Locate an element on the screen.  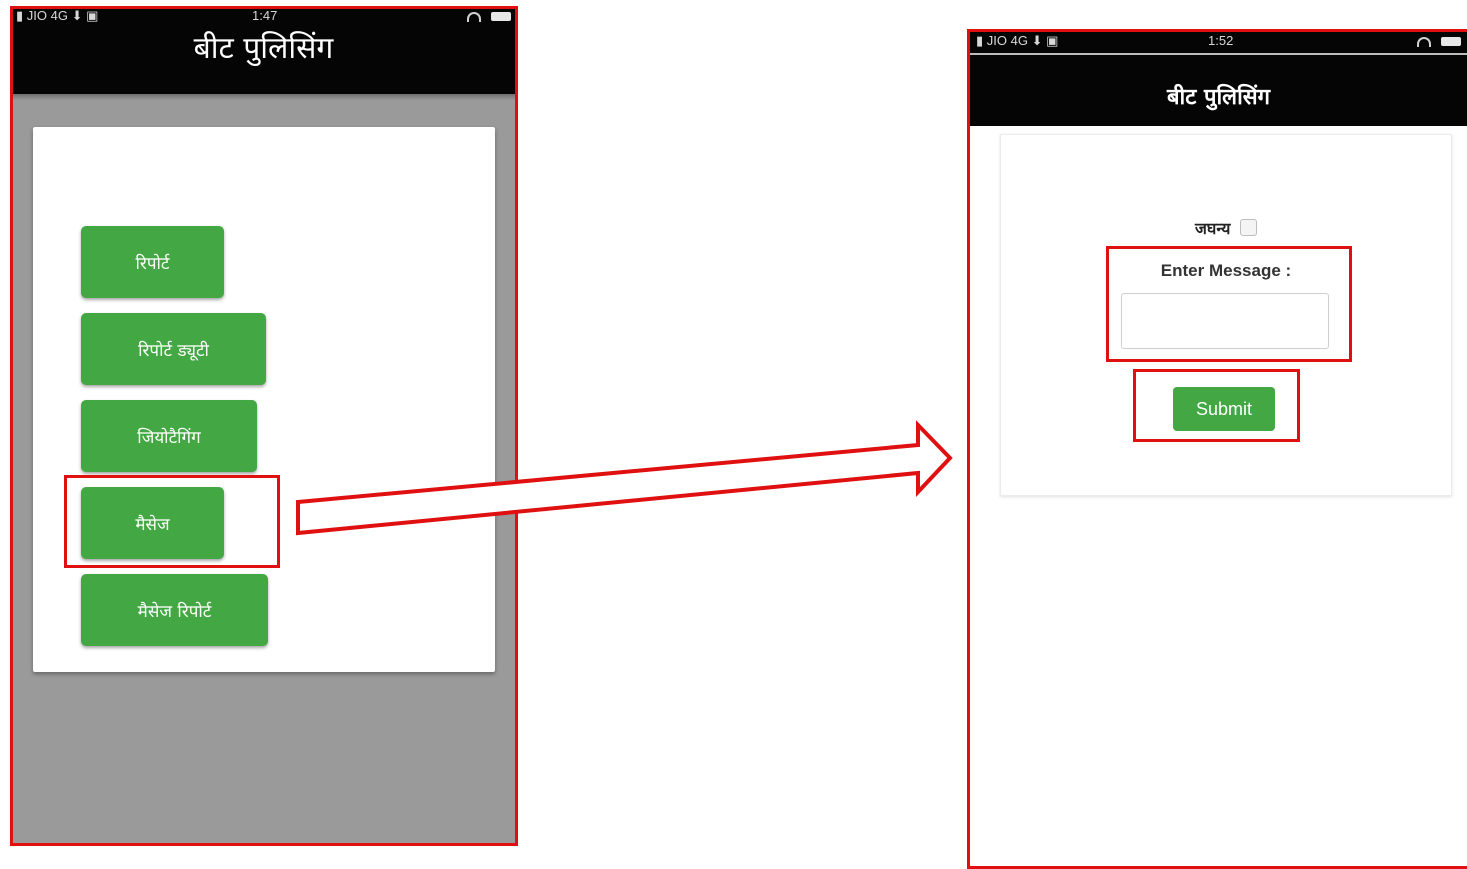
submit-button-highlight is located at coordinates (1216, 405).